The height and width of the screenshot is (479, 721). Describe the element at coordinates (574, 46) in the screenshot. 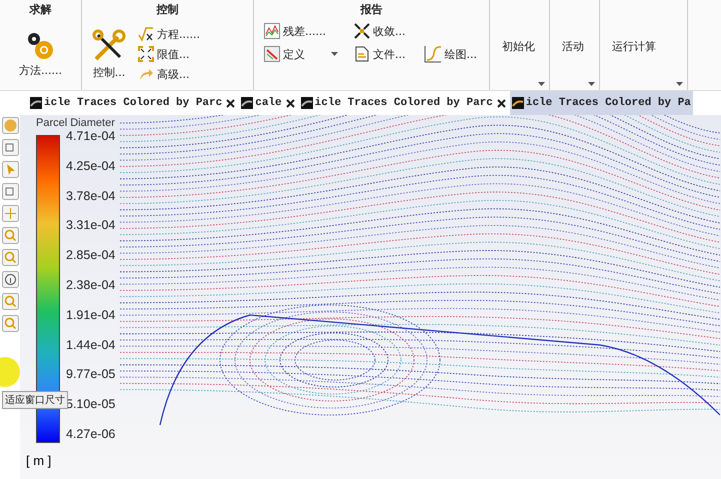

I see `ribbon-menu-button: 活动` at that location.